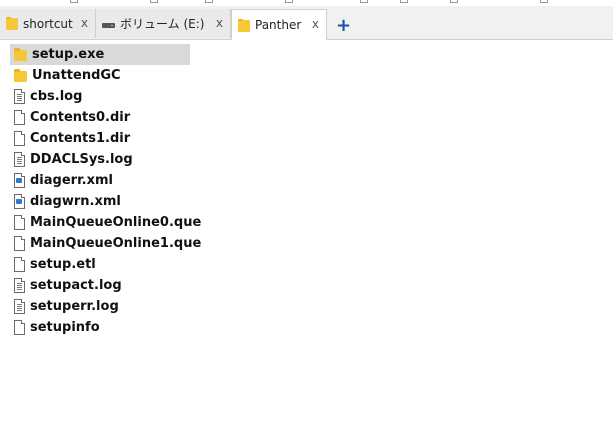 This screenshot has height=421, width=613. I want to click on tab-label: shortcut, so click(48, 23).